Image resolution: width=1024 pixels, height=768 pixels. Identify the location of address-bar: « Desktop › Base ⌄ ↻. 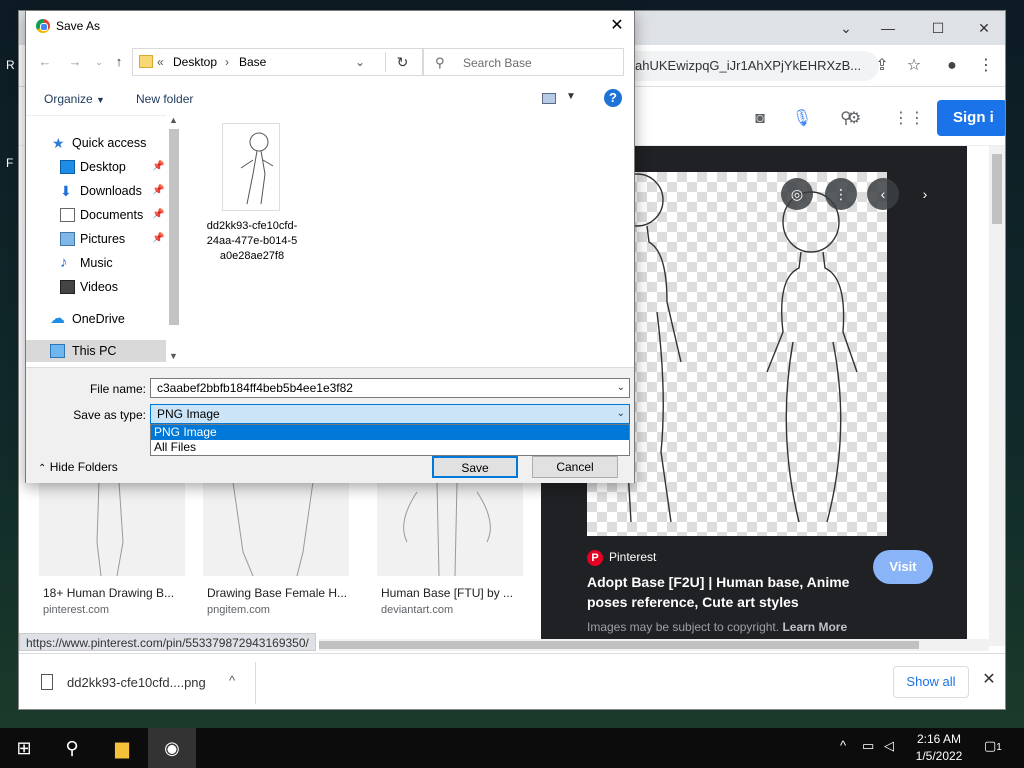
(278, 62).